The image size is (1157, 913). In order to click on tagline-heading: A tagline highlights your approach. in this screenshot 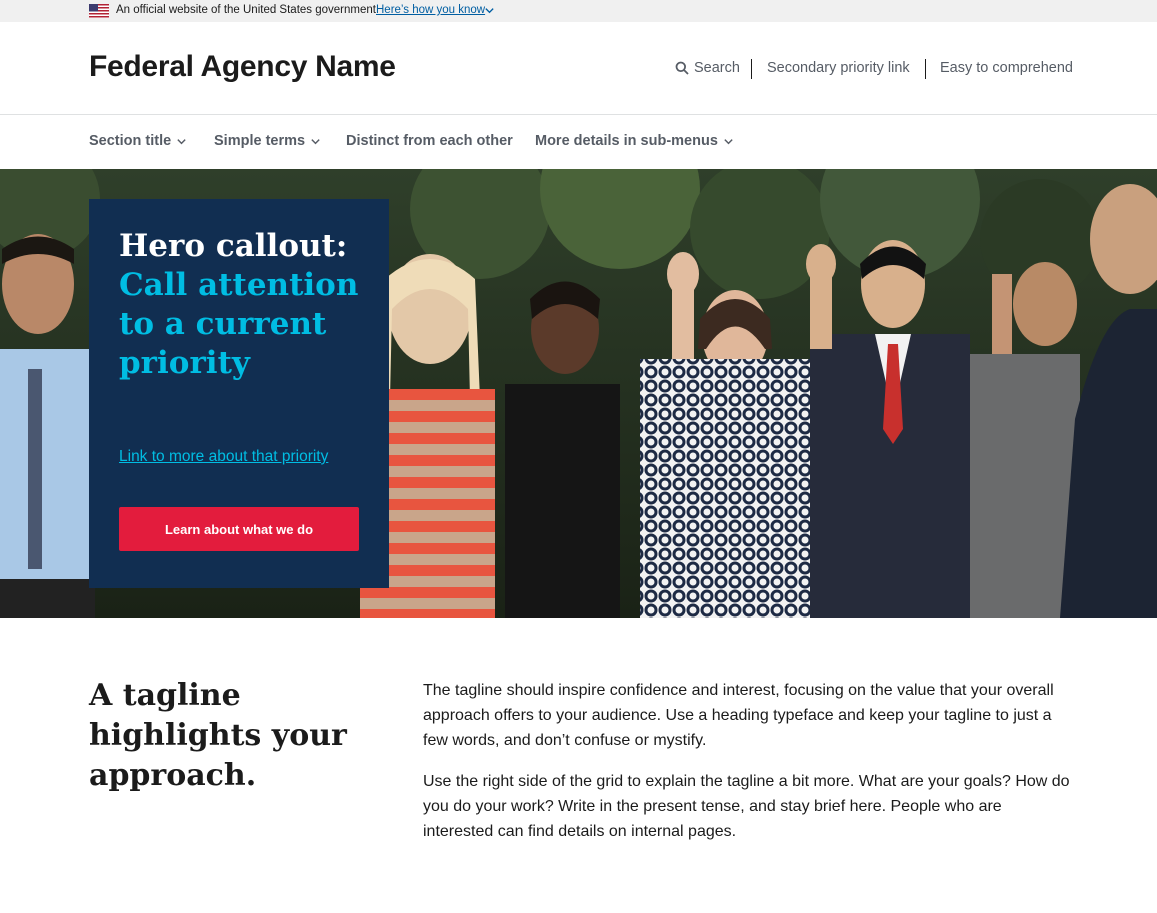, I will do `click(218, 735)`.